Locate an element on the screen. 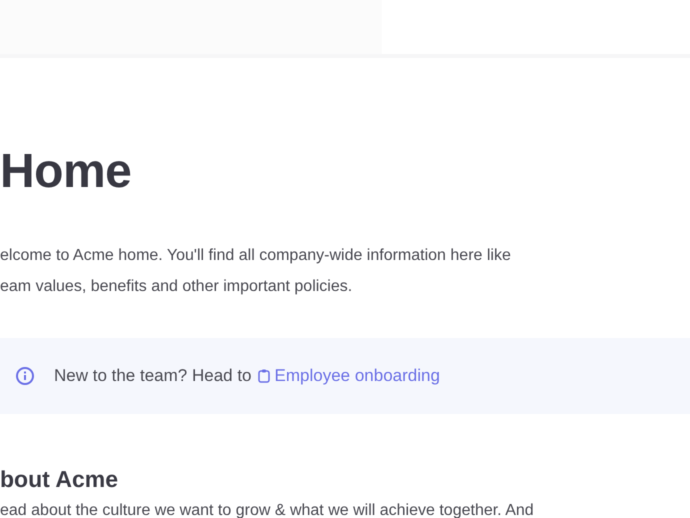  clipboard-icon is located at coordinates (264, 376).